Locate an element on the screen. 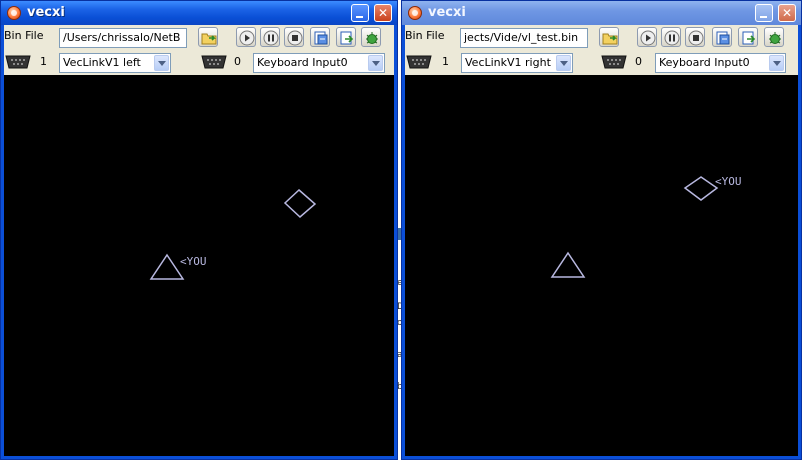  bin-file-path-field: /Users/chrissalo/NetB is located at coordinates (123, 38).